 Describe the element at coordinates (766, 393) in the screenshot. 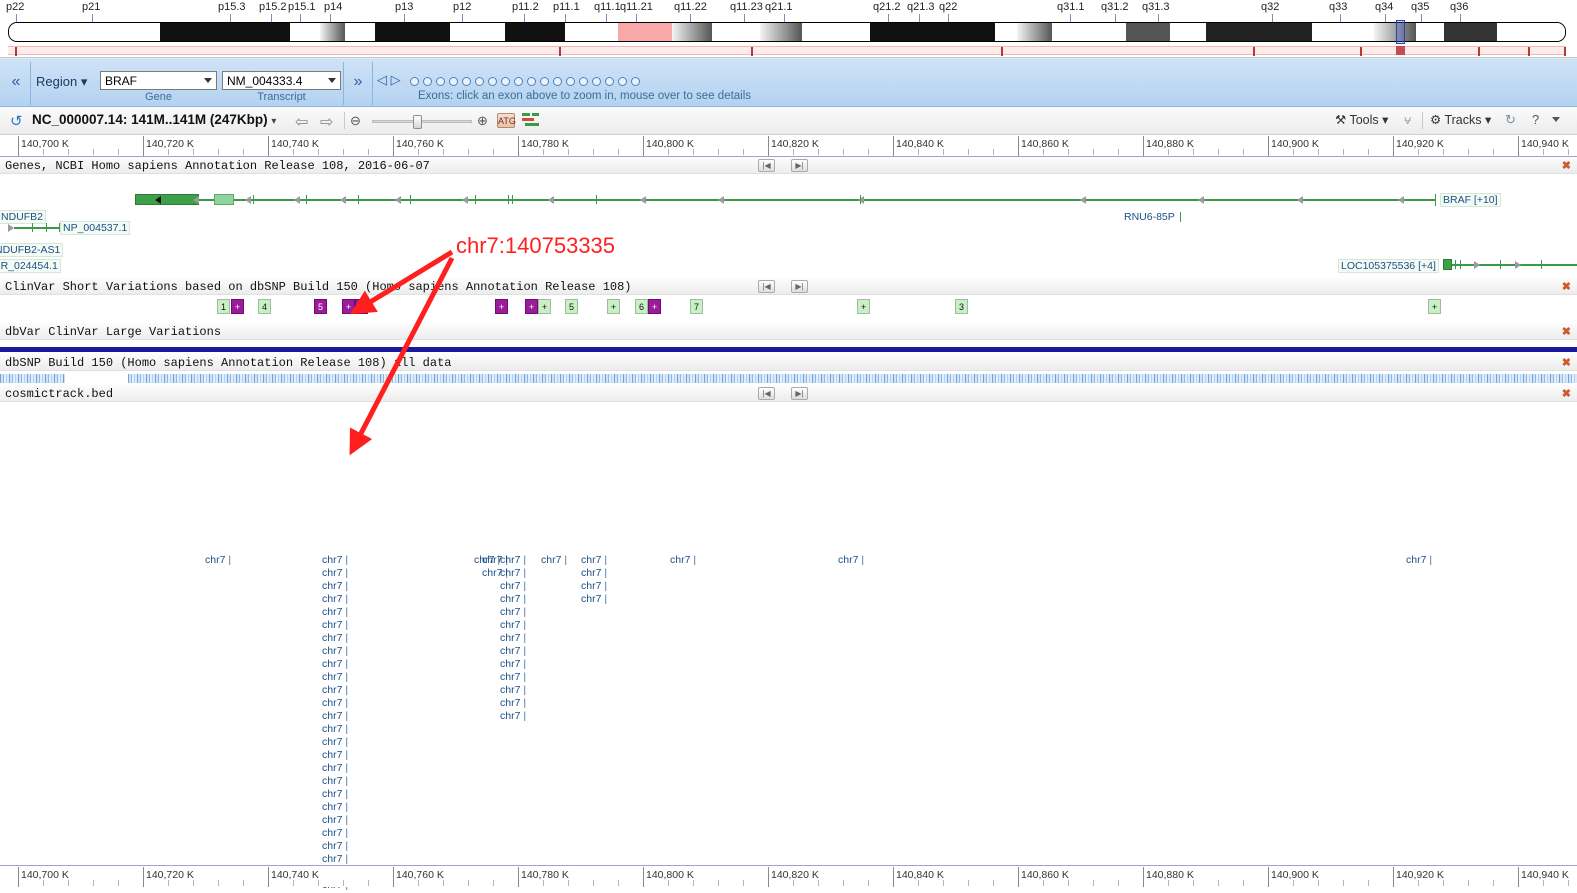

I see `cosmic-nav-prev: |◀` at that location.